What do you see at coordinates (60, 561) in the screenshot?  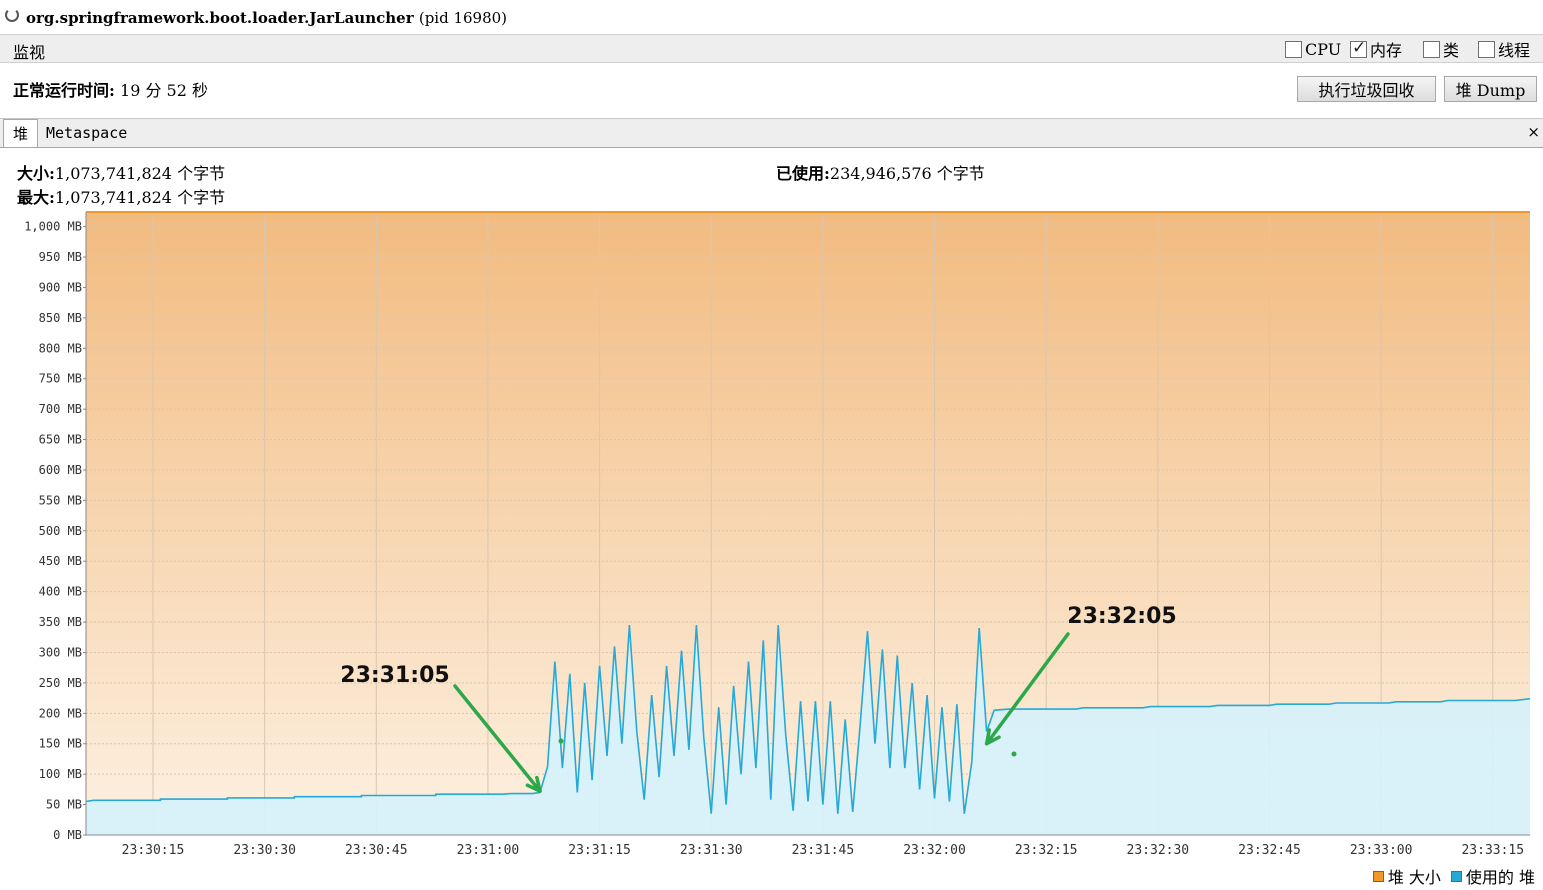 I see `y-tick-label: 450 MB` at bounding box center [60, 561].